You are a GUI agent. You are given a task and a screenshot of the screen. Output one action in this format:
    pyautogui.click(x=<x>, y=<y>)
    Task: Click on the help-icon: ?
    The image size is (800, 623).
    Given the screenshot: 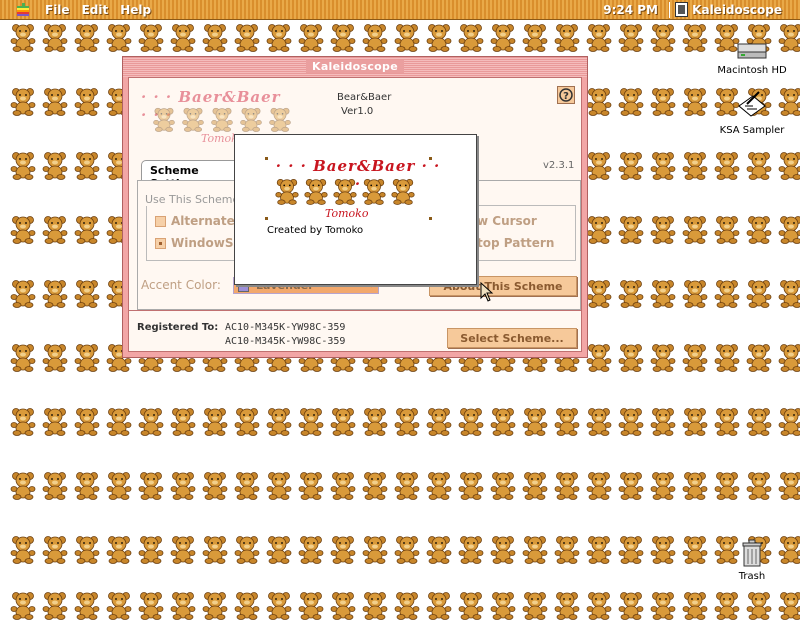 What is the action you would take?
    pyautogui.click(x=566, y=95)
    